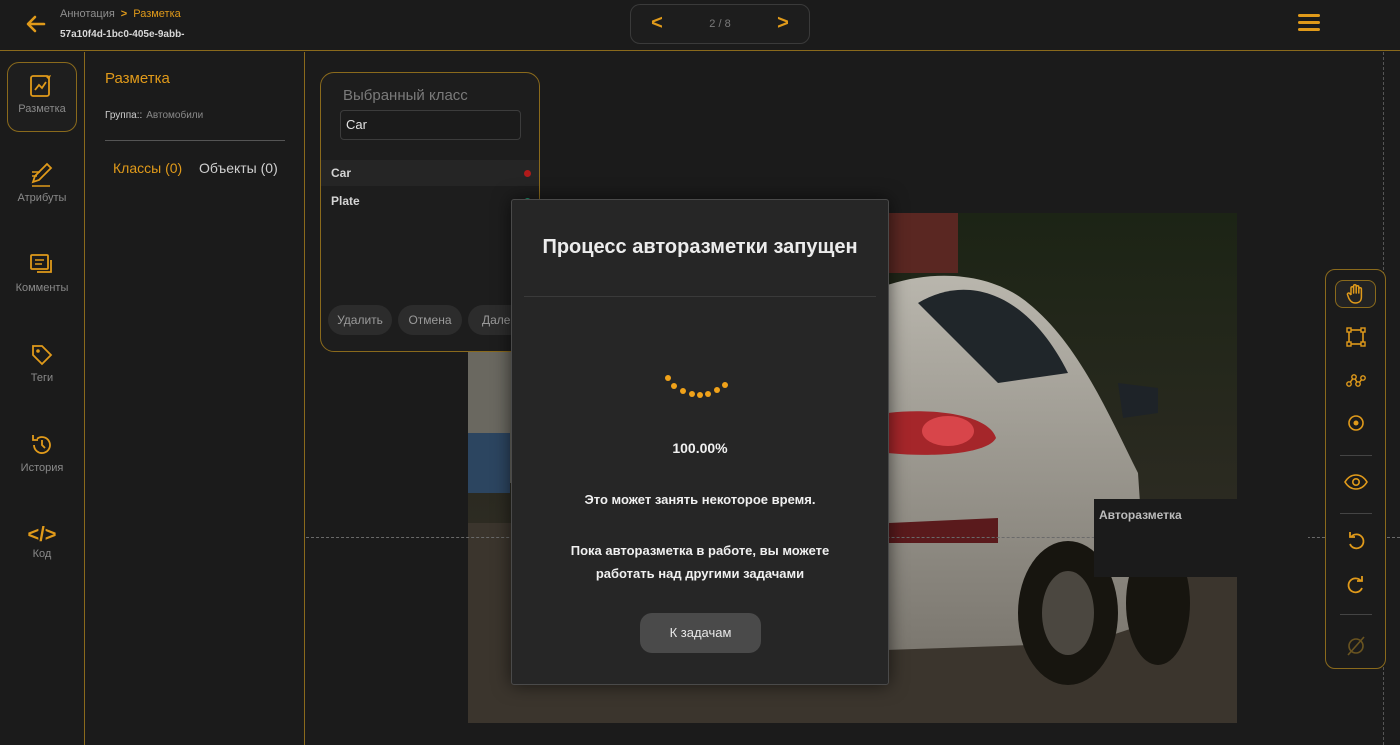 The image size is (1400, 745). I want to click on document-id: 57a10f4d-1bc0-405e-9abb-, so click(122, 34).